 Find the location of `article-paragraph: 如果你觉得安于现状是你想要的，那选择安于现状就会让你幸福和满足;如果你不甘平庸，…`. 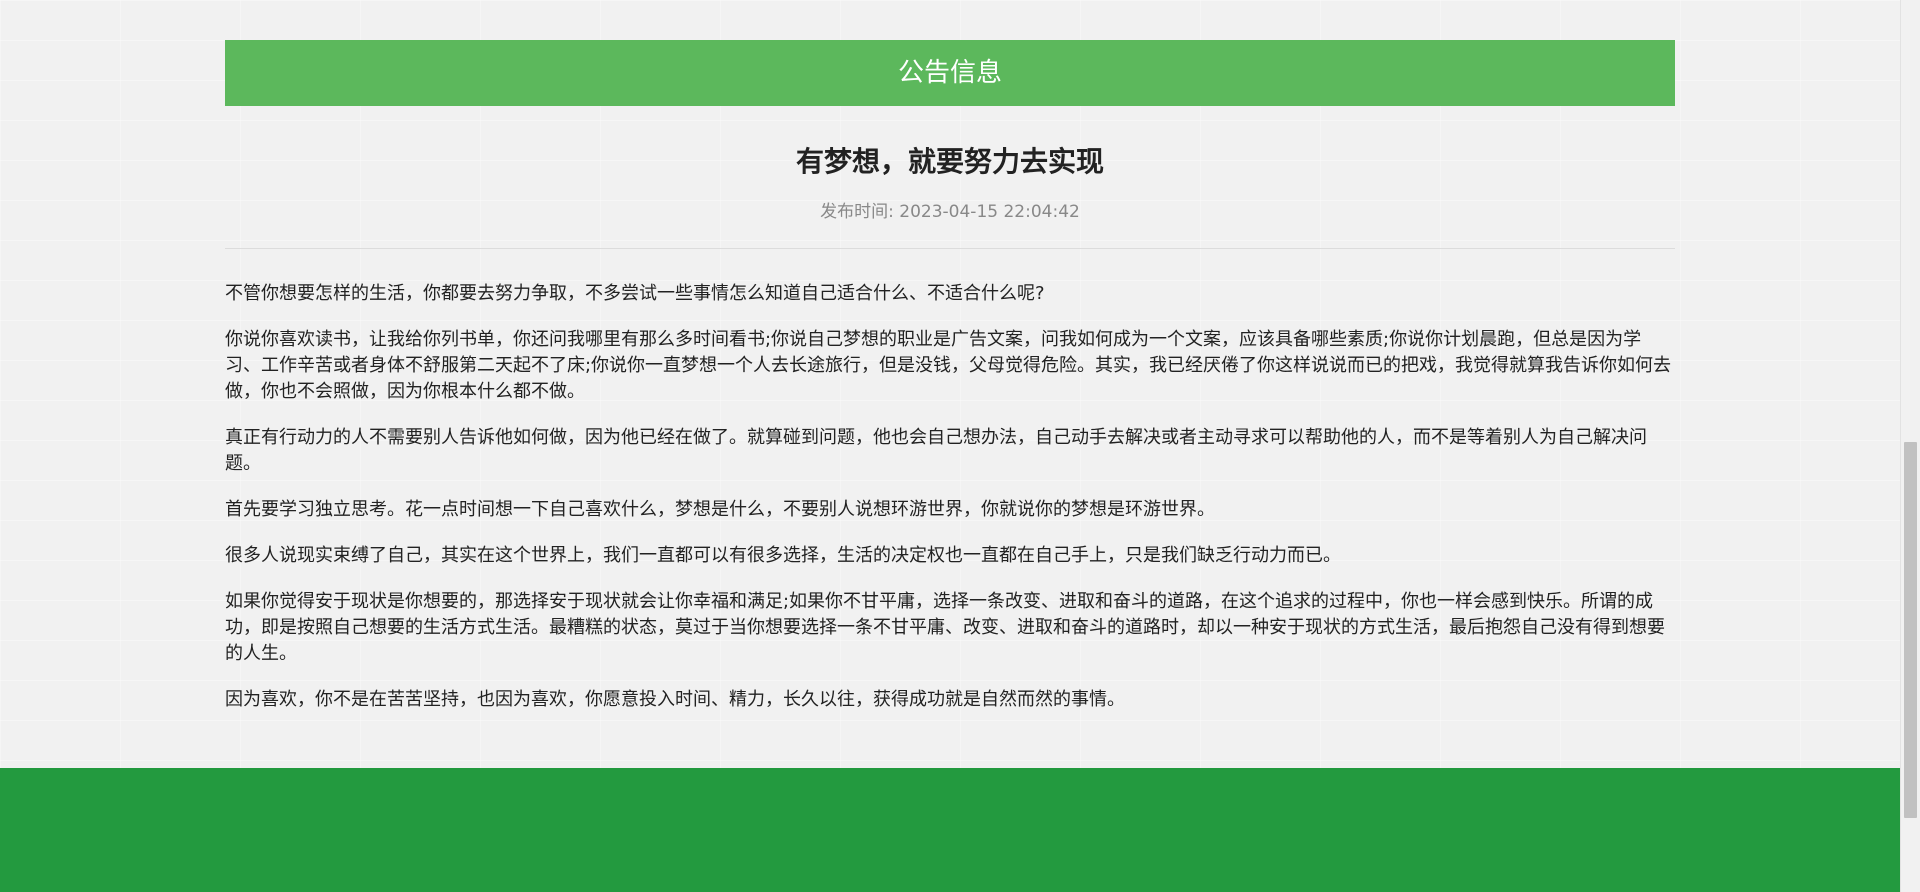

article-paragraph: 如果你觉得安于现状是你想要的，那选择安于现状就会让你幸福和满足;如果你不甘平庸，… is located at coordinates (945, 627).